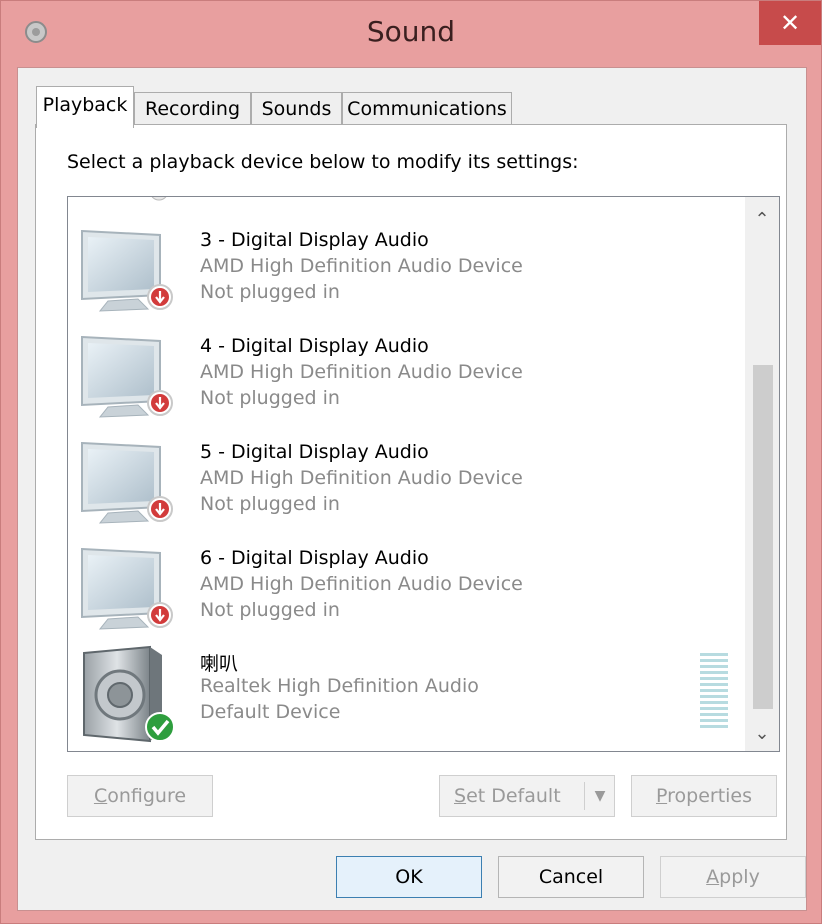 This screenshot has width=822, height=924. What do you see at coordinates (339, 686) in the screenshot?
I see `device-description: Realtek High Definition Audio` at bounding box center [339, 686].